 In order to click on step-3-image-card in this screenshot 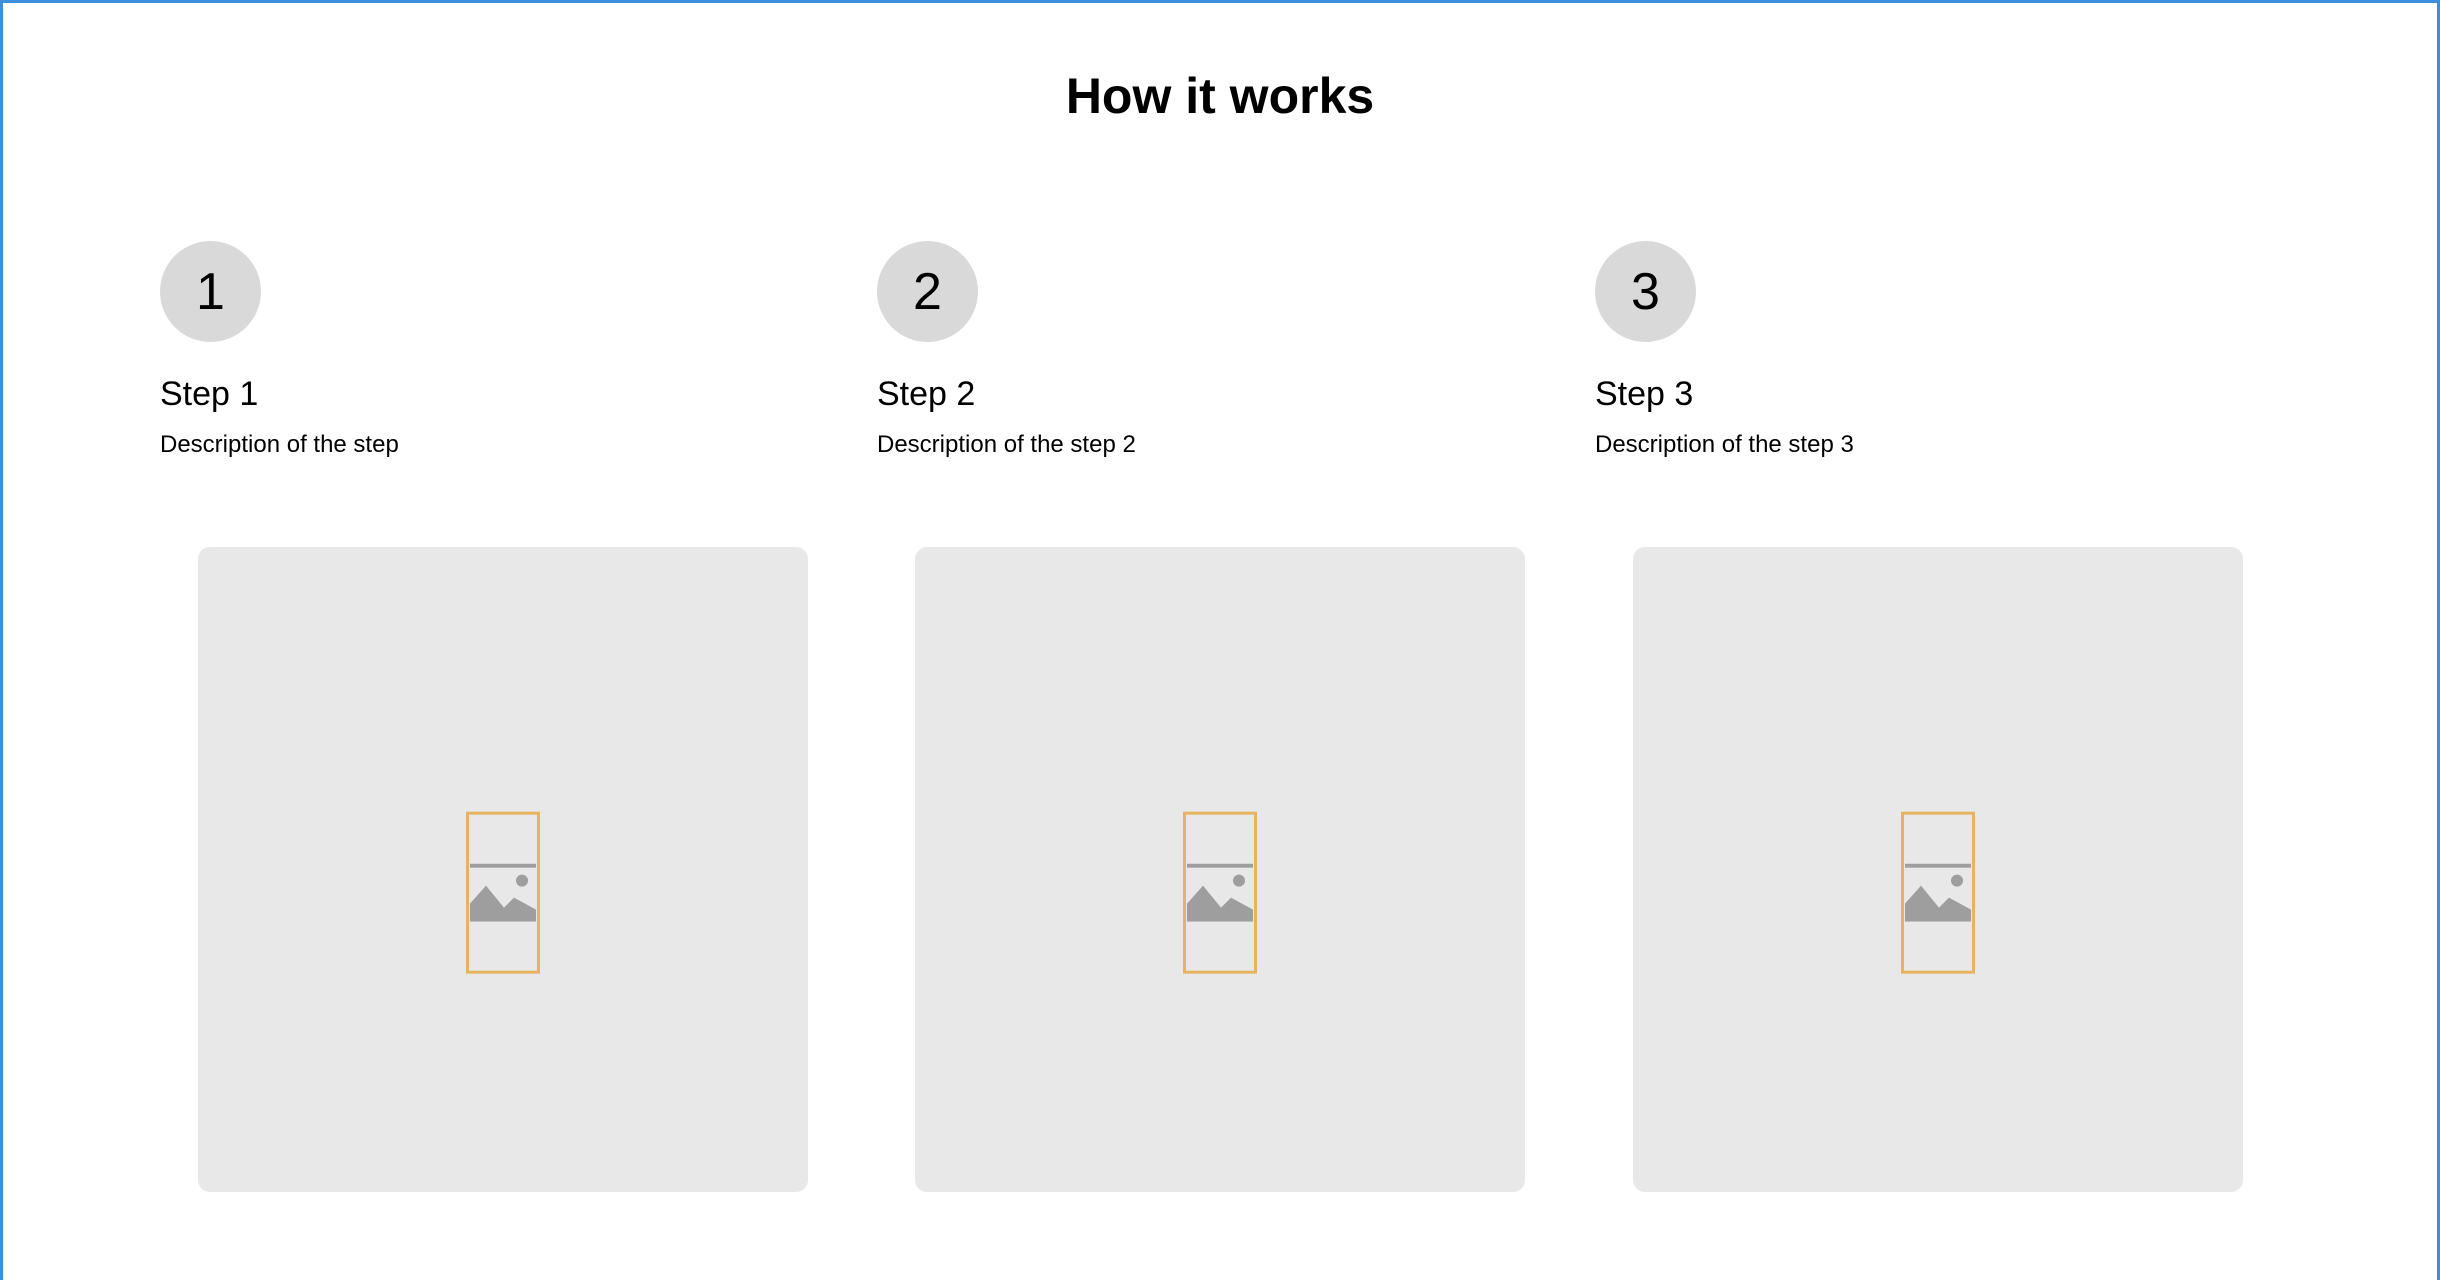, I will do `click(1938, 869)`.